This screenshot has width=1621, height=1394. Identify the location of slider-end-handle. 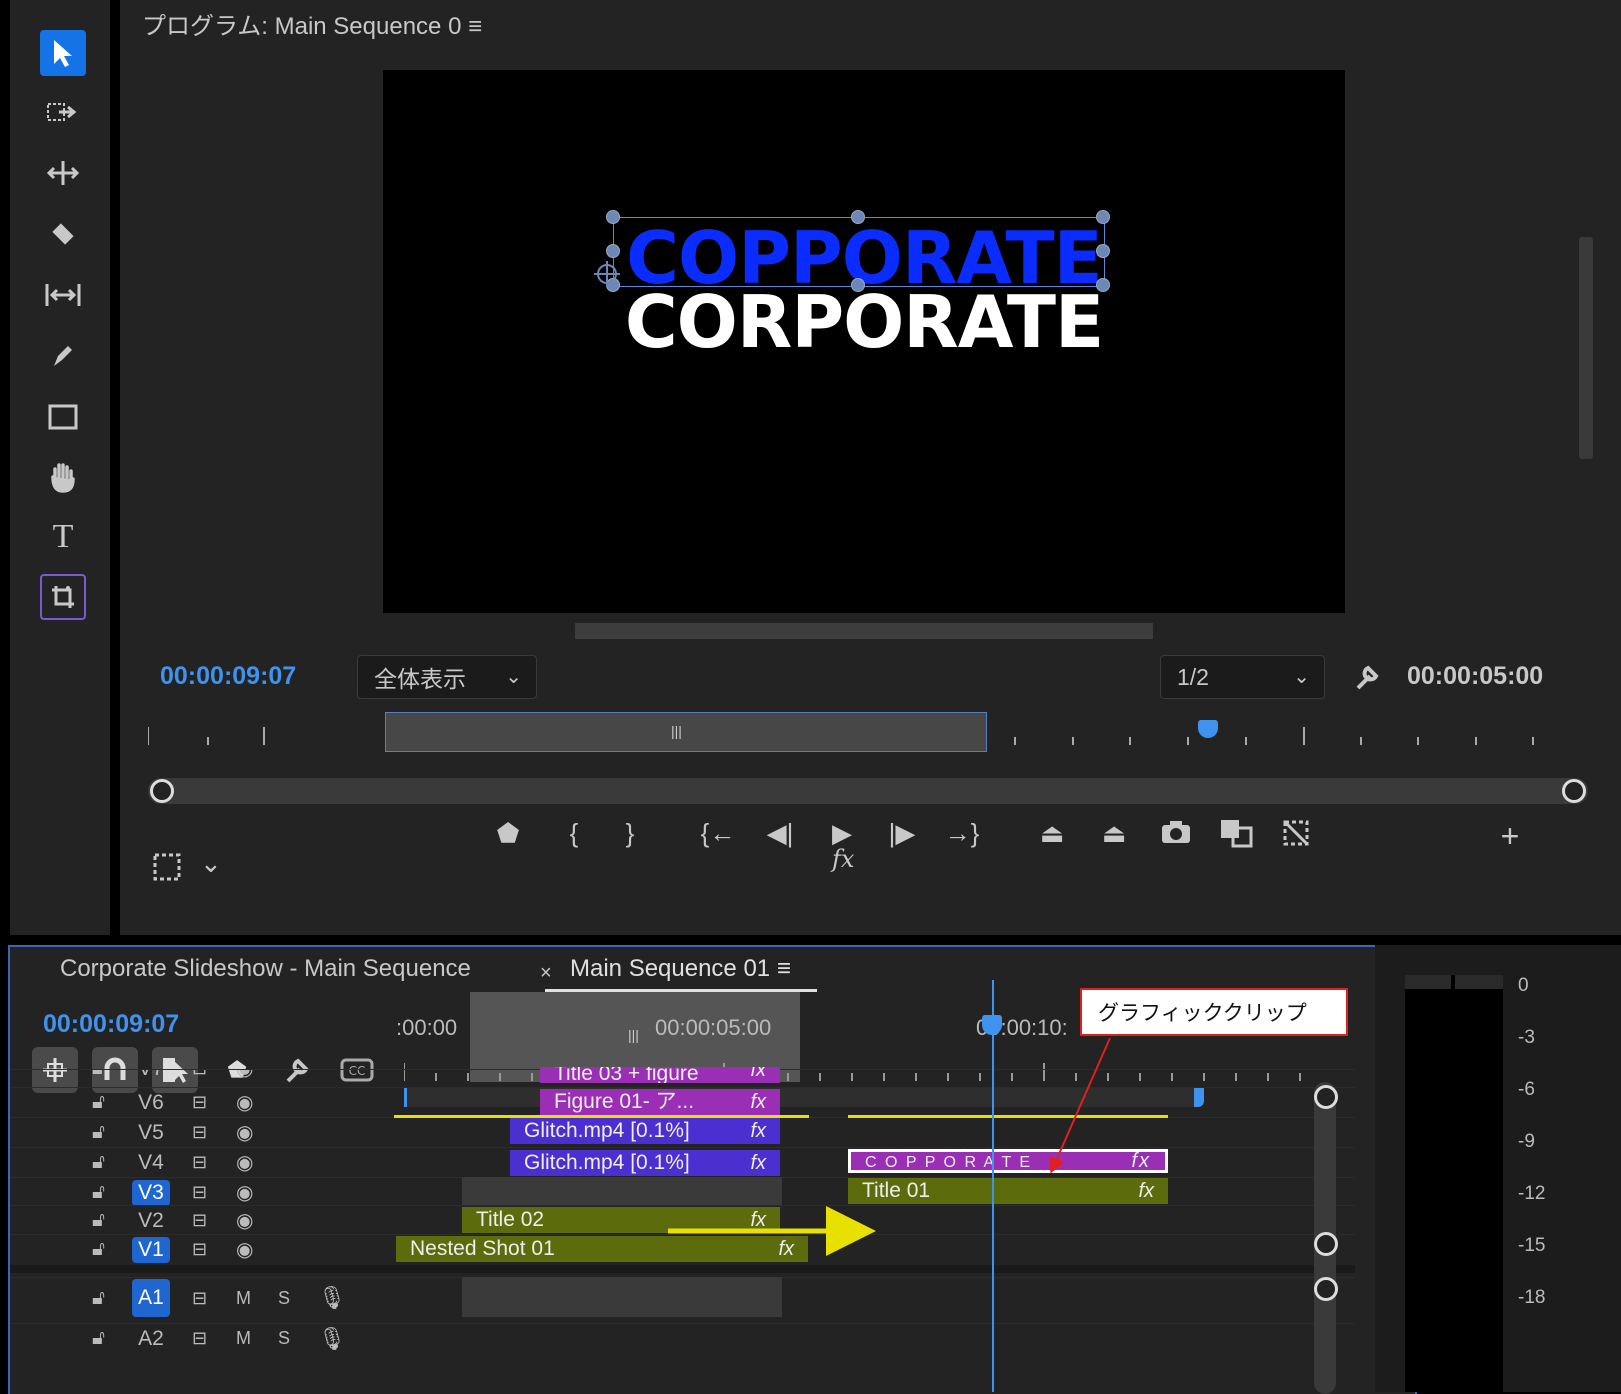
(1574, 791).